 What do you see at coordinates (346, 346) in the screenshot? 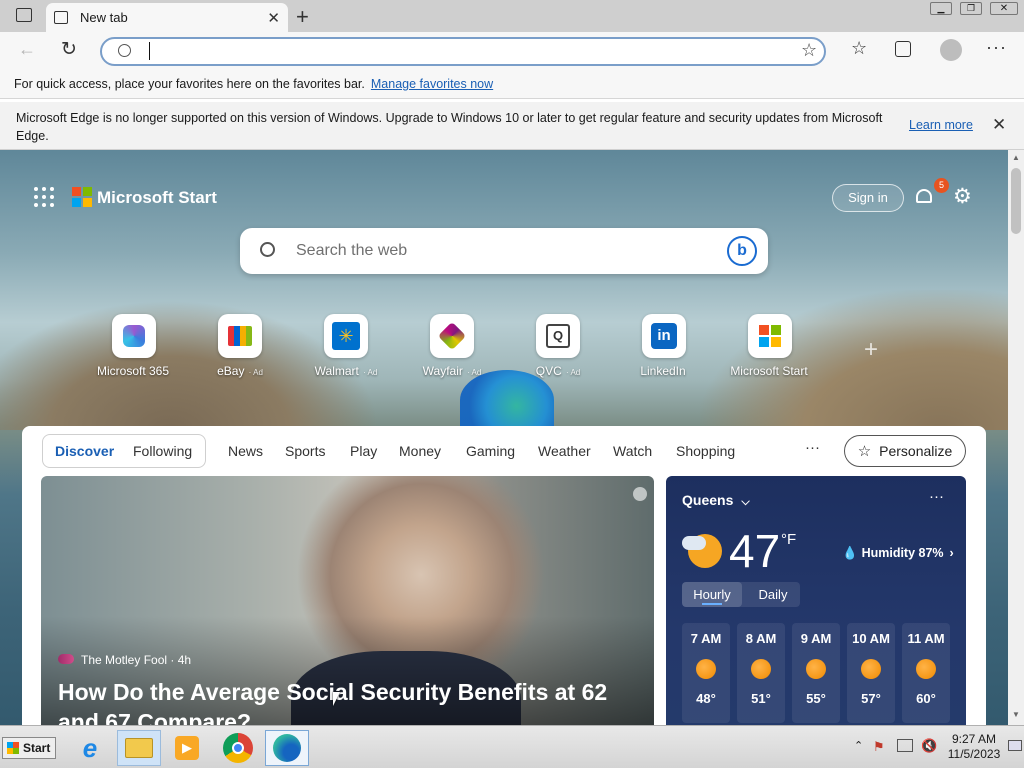
I see `quicklink-walmart: ✳ Walmart · Ad` at bounding box center [346, 346].